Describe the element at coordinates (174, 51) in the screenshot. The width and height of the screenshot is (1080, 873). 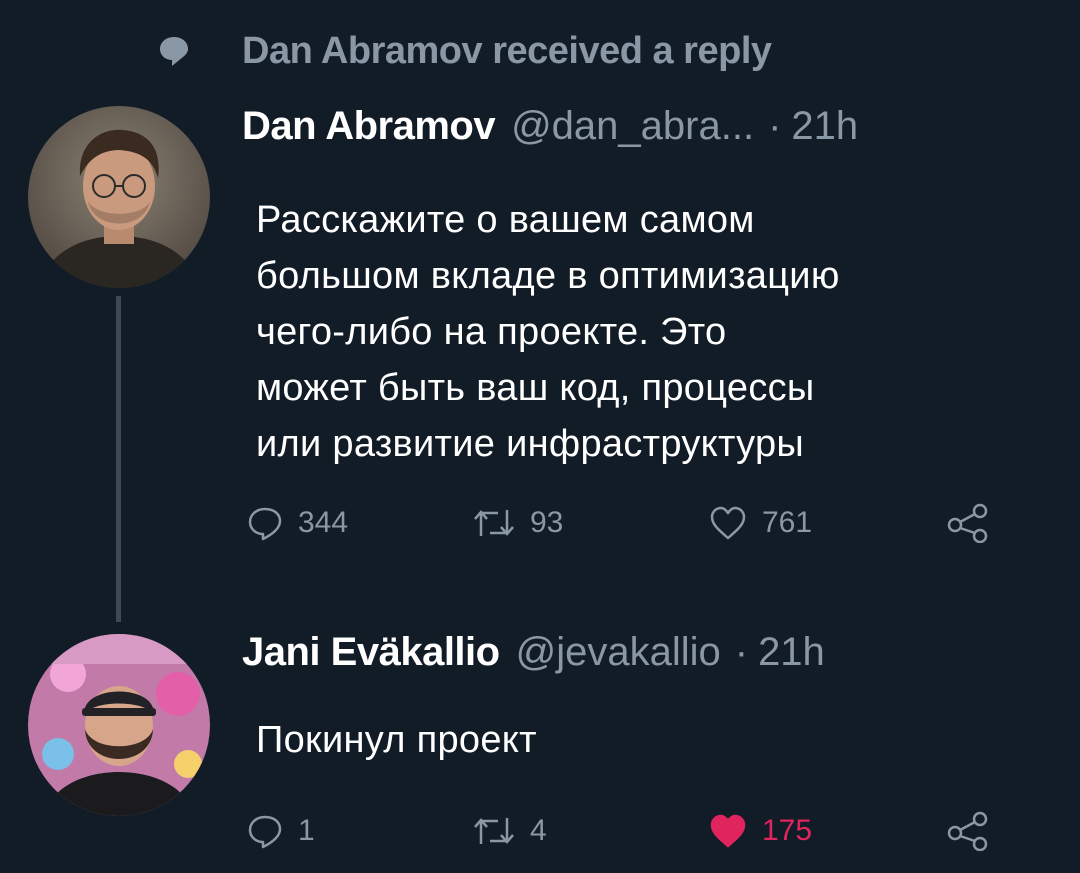
I see `speech-bubble-icon` at that location.